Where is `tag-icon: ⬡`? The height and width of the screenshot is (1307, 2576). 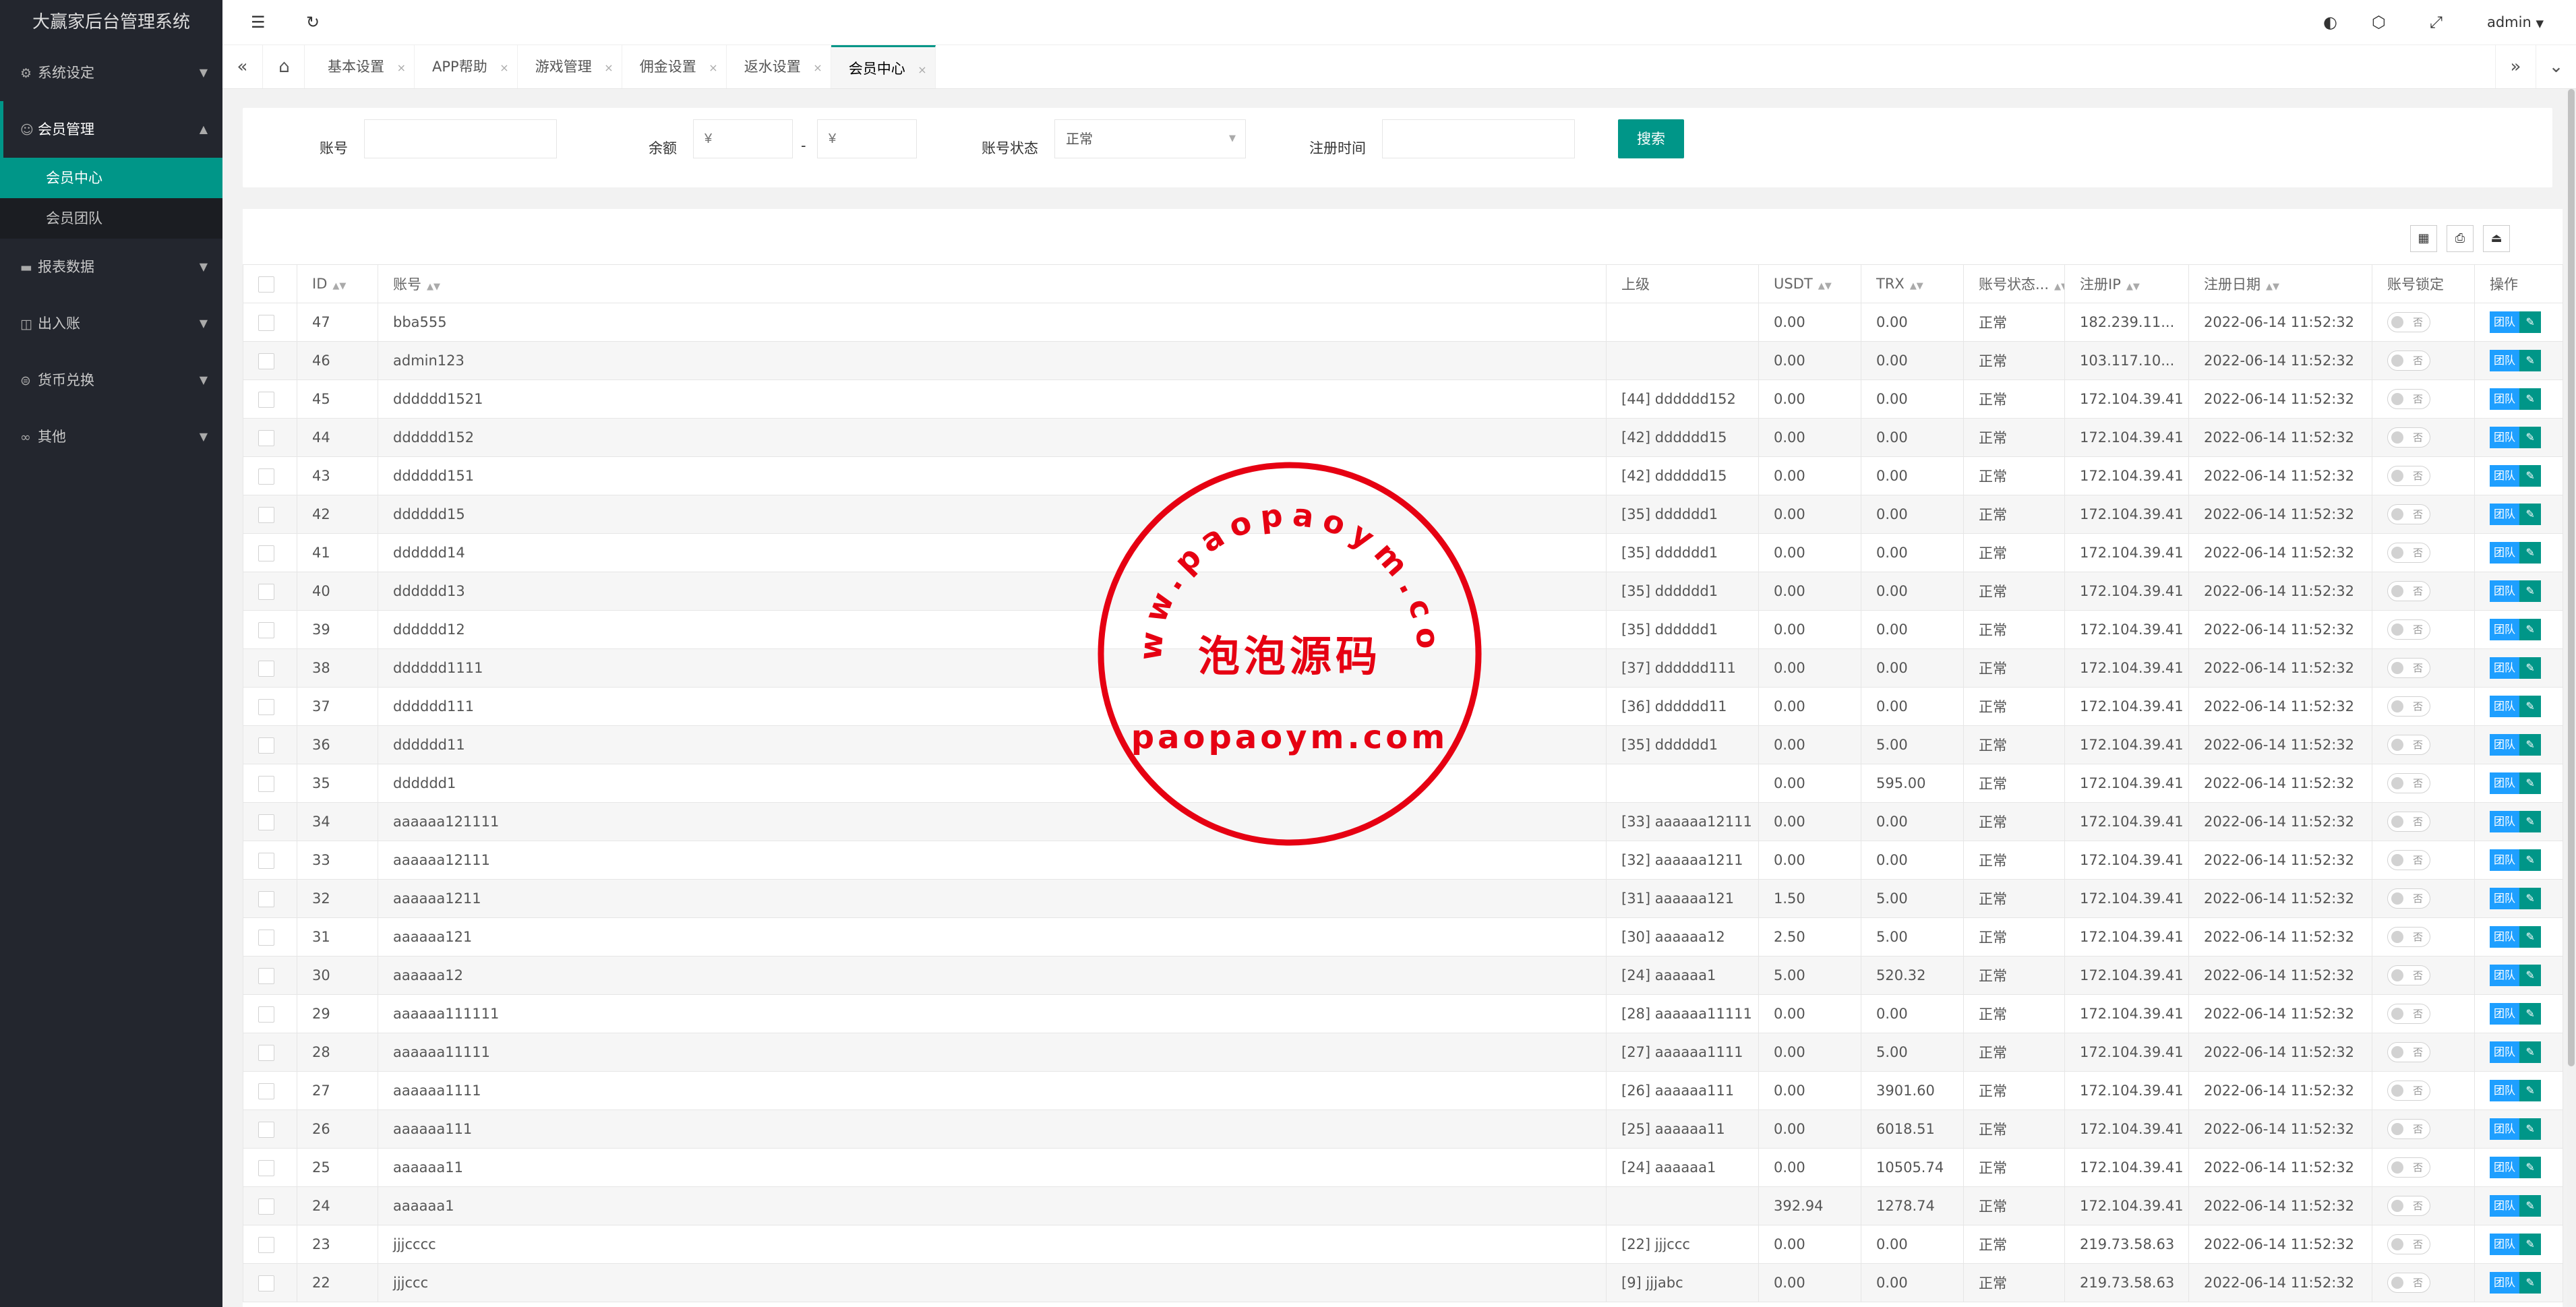 tag-icon: ⬡ is located at coordinates (2379, 22).